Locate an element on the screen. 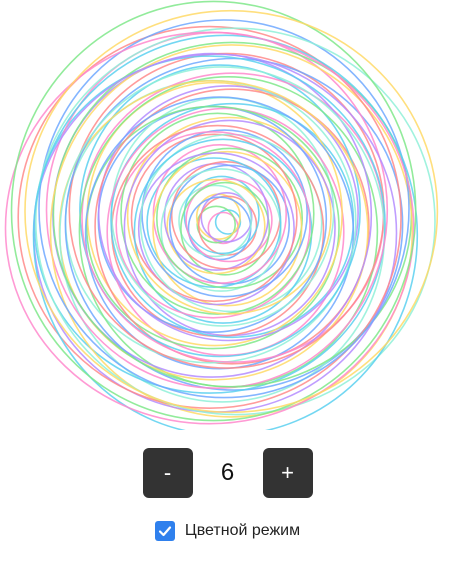  color-mode-checkbox is located at coordinates (164, 531).